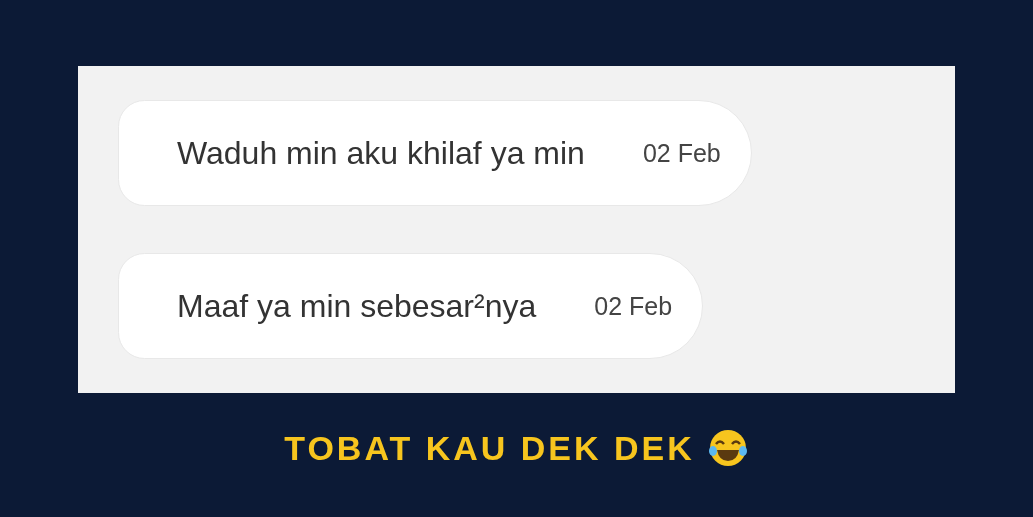  Describe the element at coordinates (357, 306) in the screenshot. I see `message-text: Maaf ya min sebesar²nya` at that location.